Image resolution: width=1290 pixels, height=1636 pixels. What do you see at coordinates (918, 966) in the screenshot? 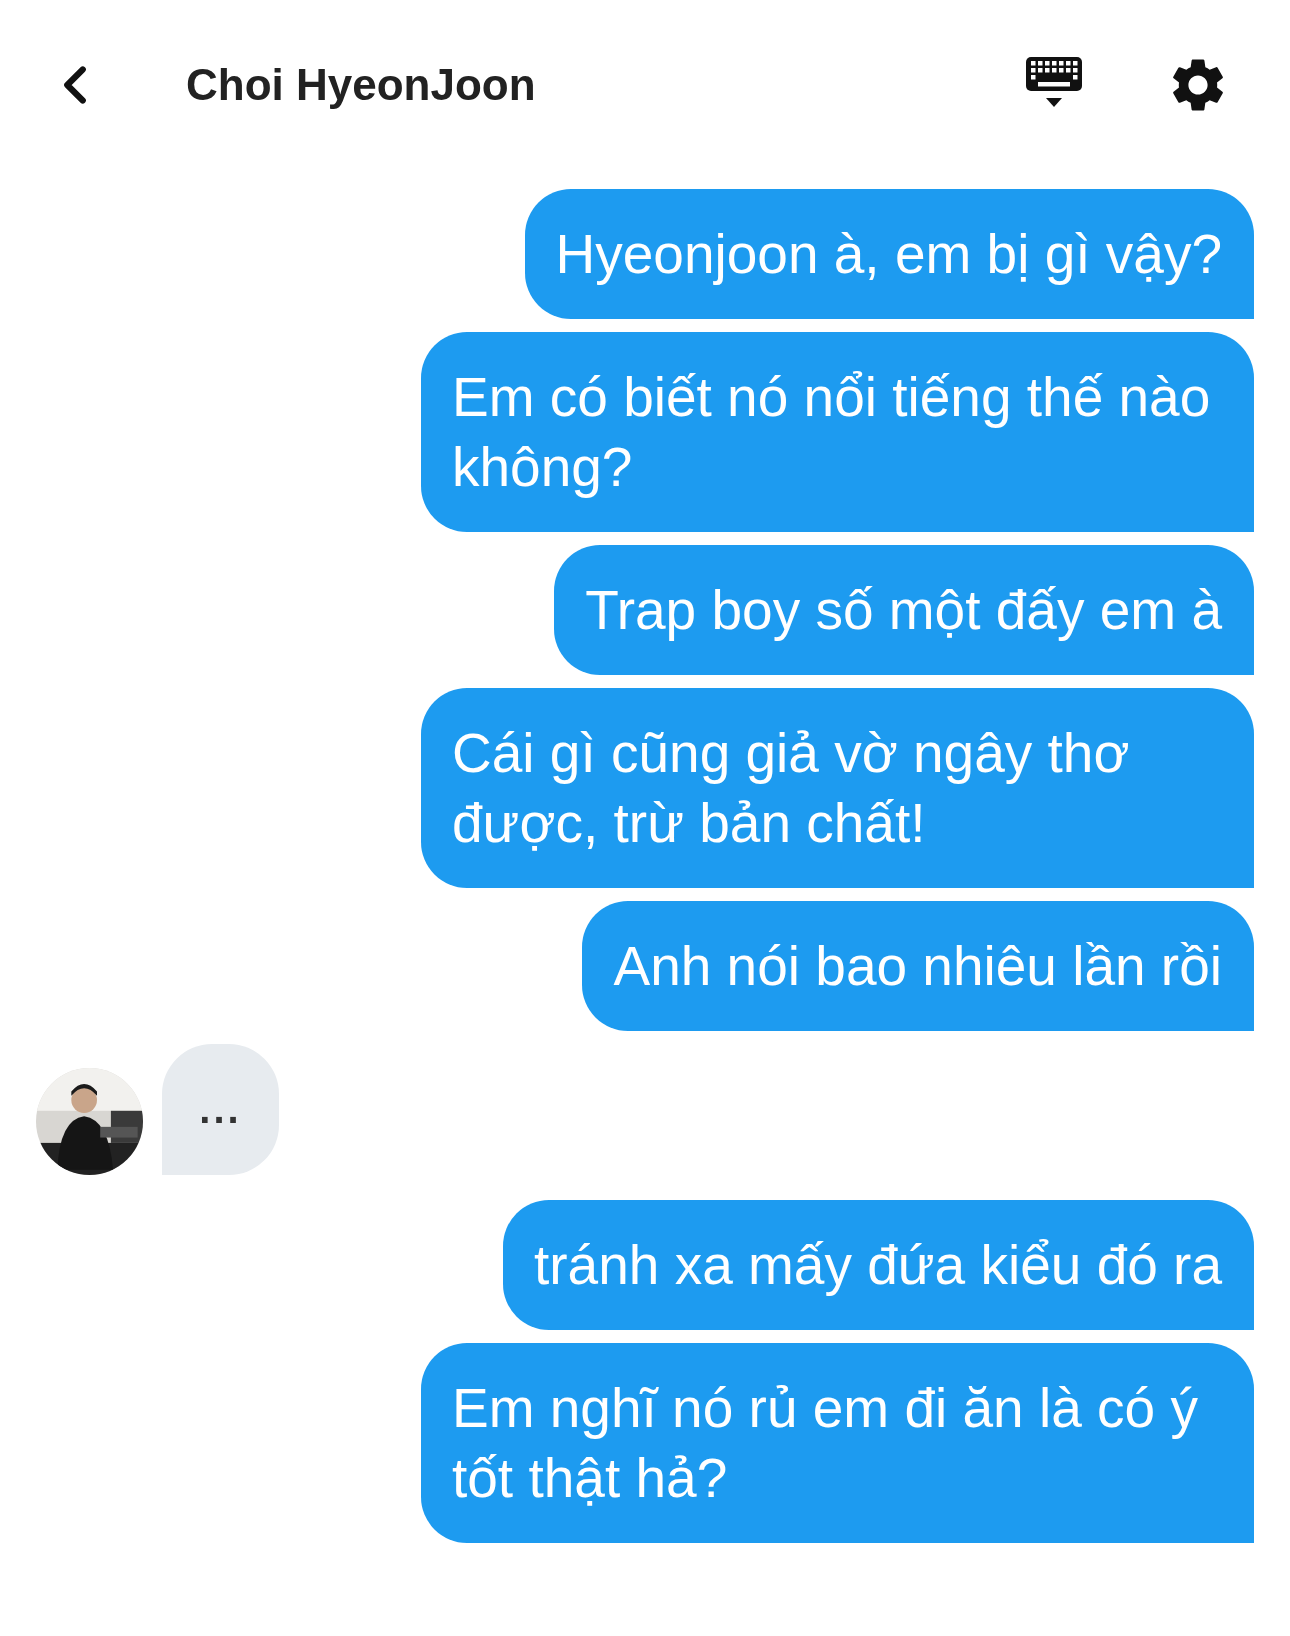
I see `message-bubble: Anh nói bao nhiêu lần rồi` at bounding box center [918, 966].